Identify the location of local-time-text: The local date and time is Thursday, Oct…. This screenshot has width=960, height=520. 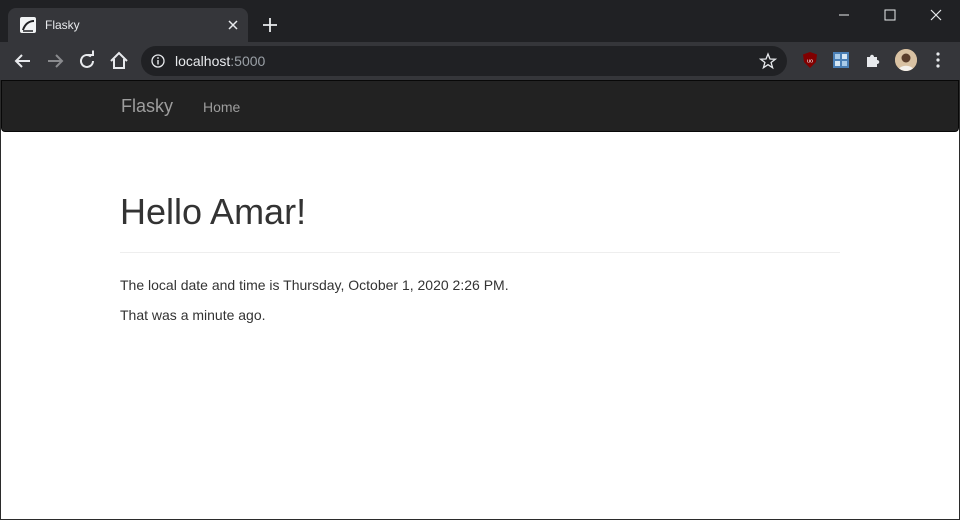
(314, 285).